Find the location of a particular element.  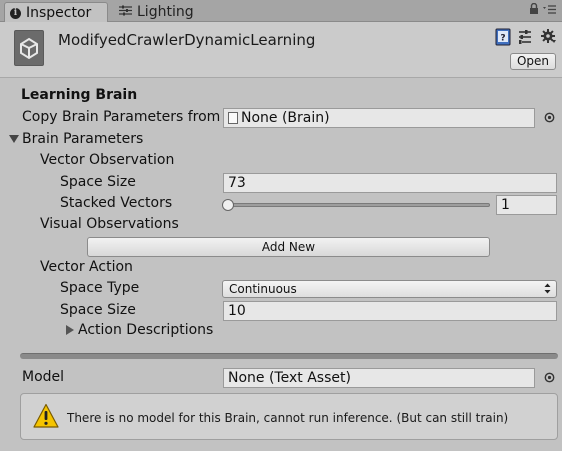

help-book-icon: ? is located at coordinates (504, 37).